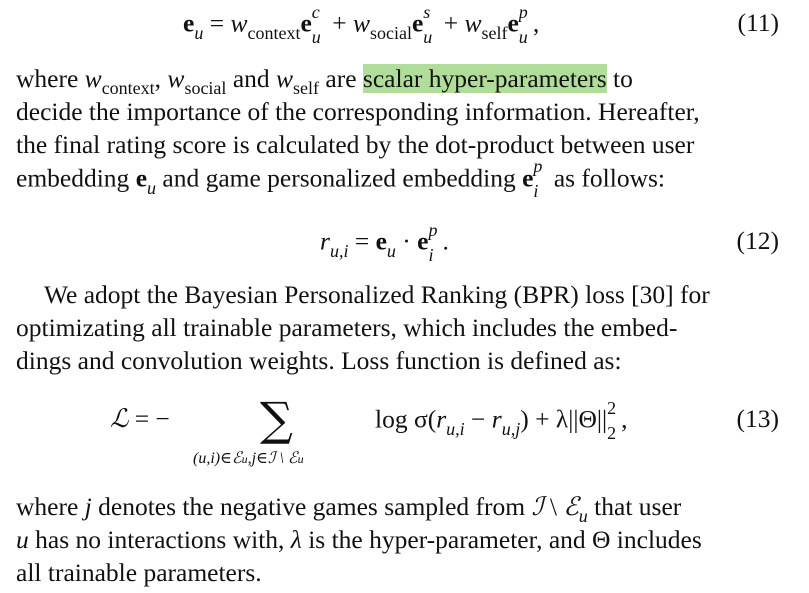 Image resolution: width=809 pixels, height=593 pixels. I want to click on eq11-e-u: e, so click(189, 23).